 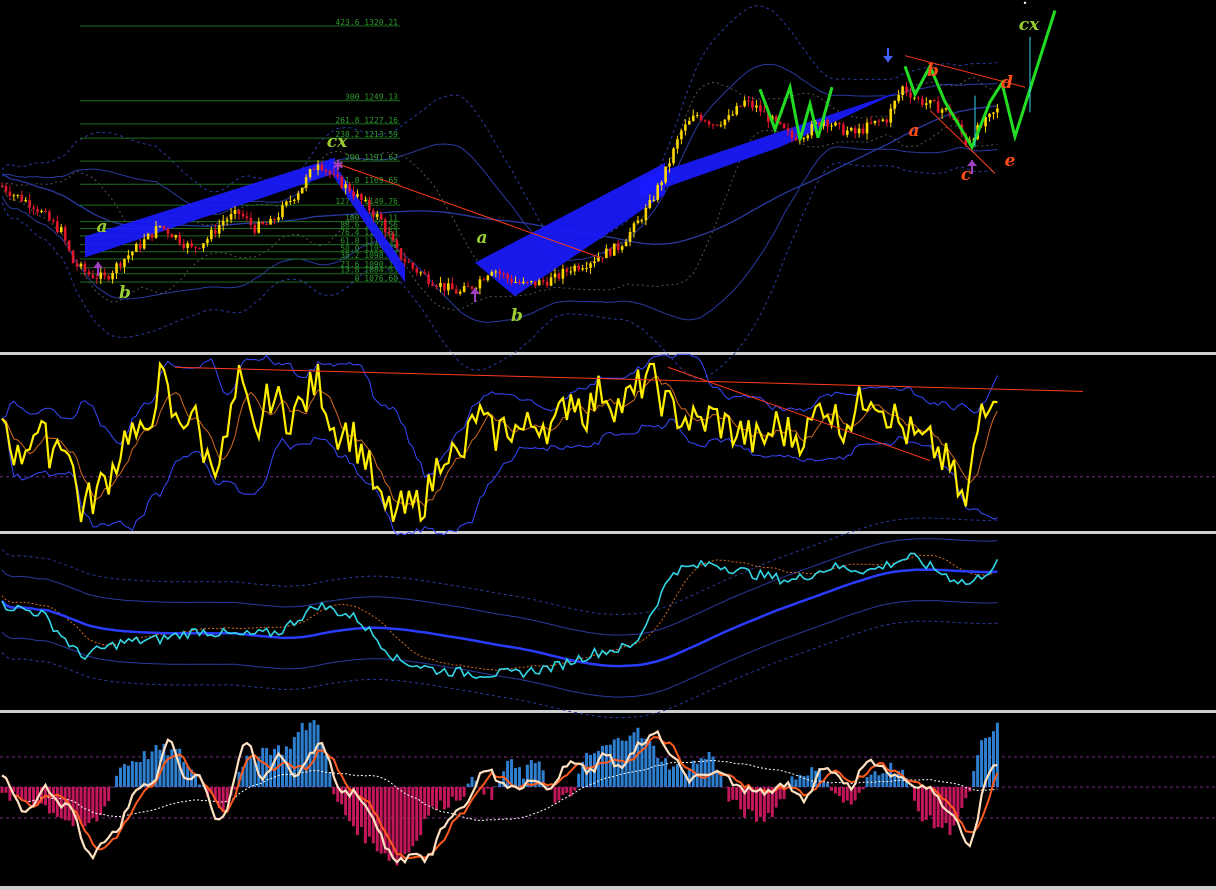 What do you see at coordinates (608, 353) in the screenshot?
I see `separator-price-oscillator` at bounding box center [608, 353].